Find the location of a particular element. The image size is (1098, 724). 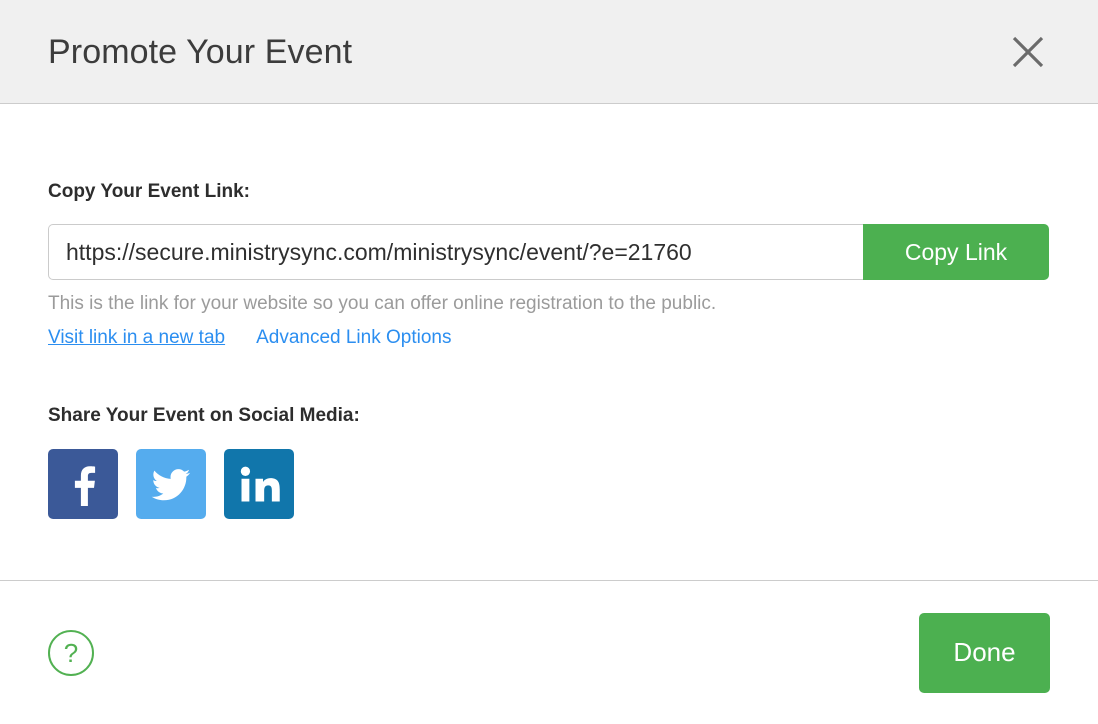

event-link-input is located at coordinates (455, 252).